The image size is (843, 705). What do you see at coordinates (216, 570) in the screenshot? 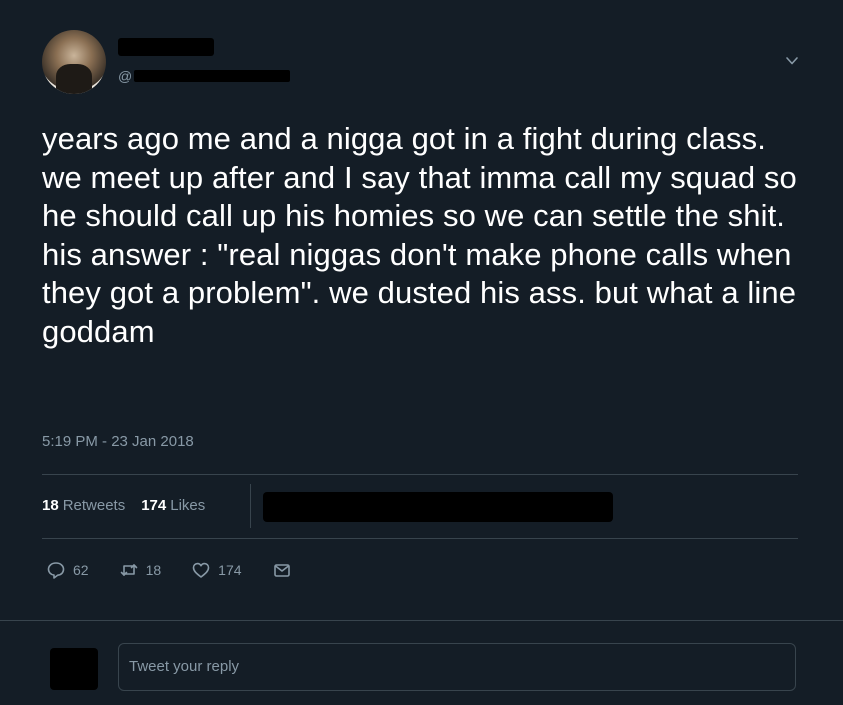
I see `like-button: 174` at bounding box center [216, 570].